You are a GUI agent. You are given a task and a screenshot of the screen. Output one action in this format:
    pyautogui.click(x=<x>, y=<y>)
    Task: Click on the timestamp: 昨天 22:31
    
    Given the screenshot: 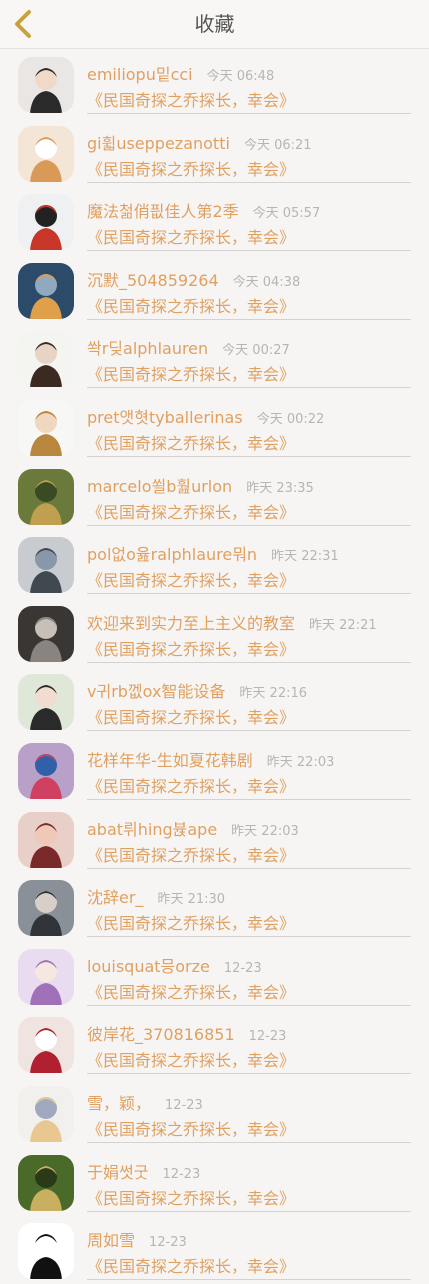 What is the action you would take?
    pyautogui.click(x=305, y=557)
    